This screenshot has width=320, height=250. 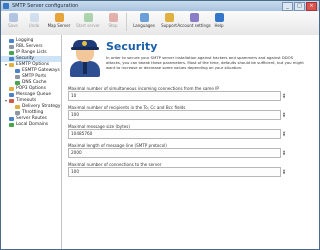 What do you see at coordinates (174, 134) in the screenshot?
I see `max-message-size-input` at bounding box center [174, 134].